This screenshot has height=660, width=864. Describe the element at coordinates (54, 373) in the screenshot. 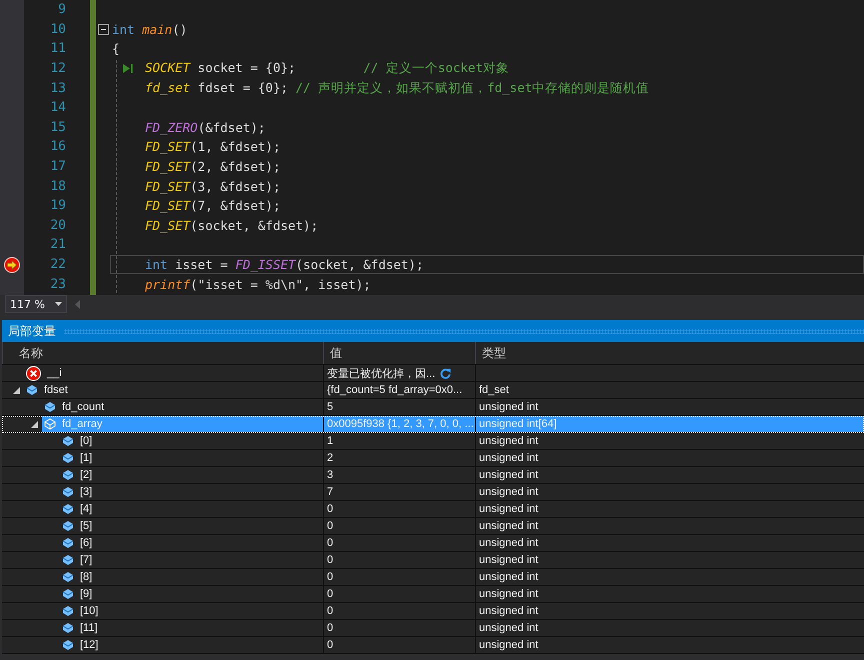

I see `variable-name: __i` at that location.